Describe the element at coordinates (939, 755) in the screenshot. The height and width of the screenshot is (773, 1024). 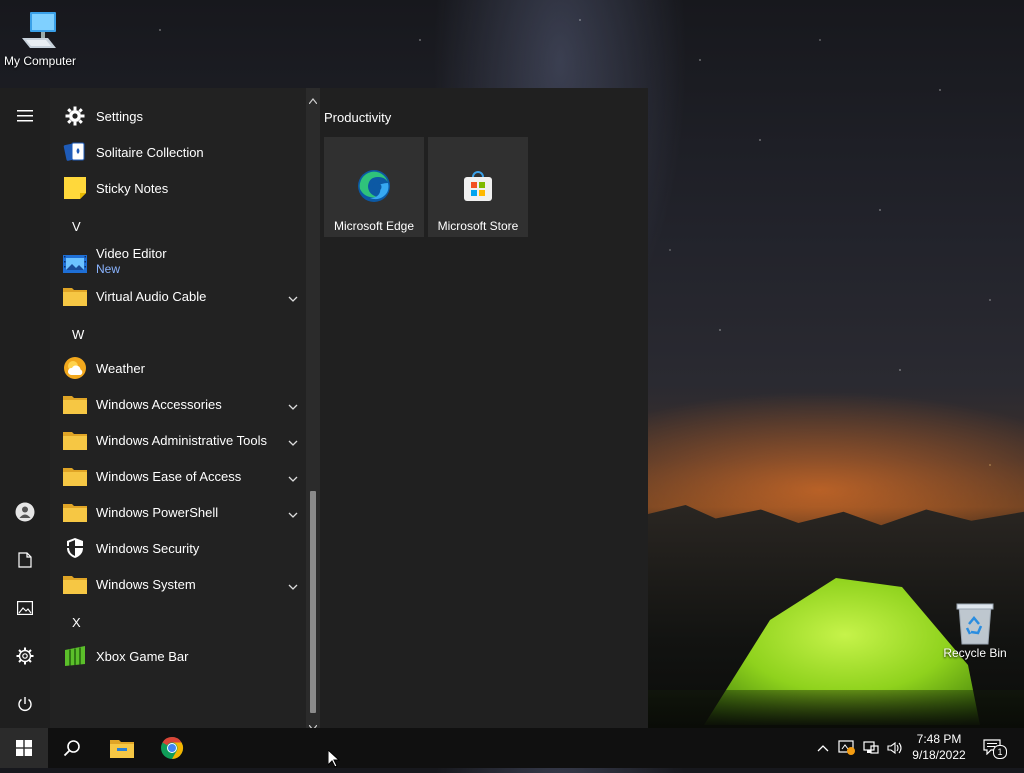
I see `clock-date: 9/18/2022` at that location.